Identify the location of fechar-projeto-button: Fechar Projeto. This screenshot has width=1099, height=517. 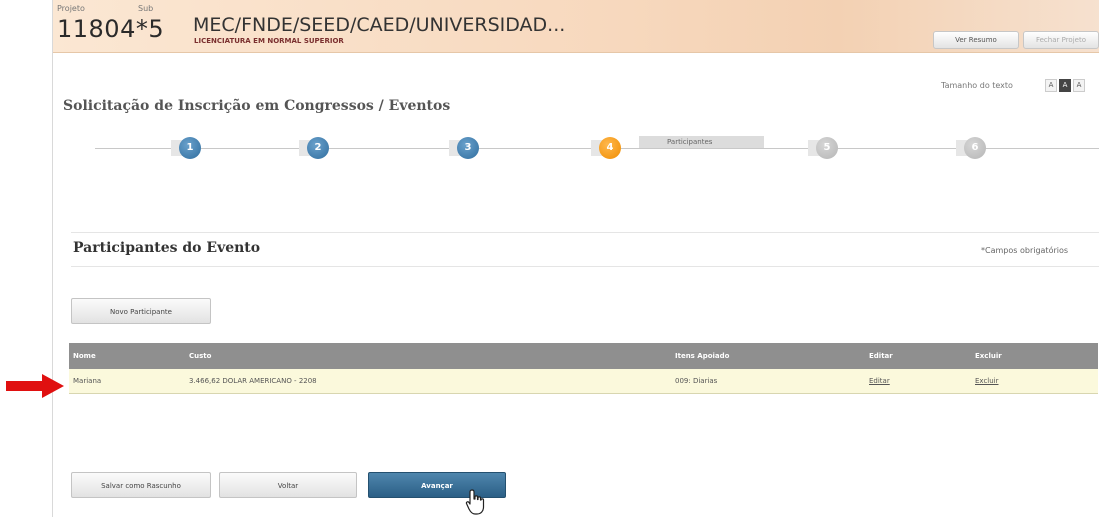
(1061, 40).